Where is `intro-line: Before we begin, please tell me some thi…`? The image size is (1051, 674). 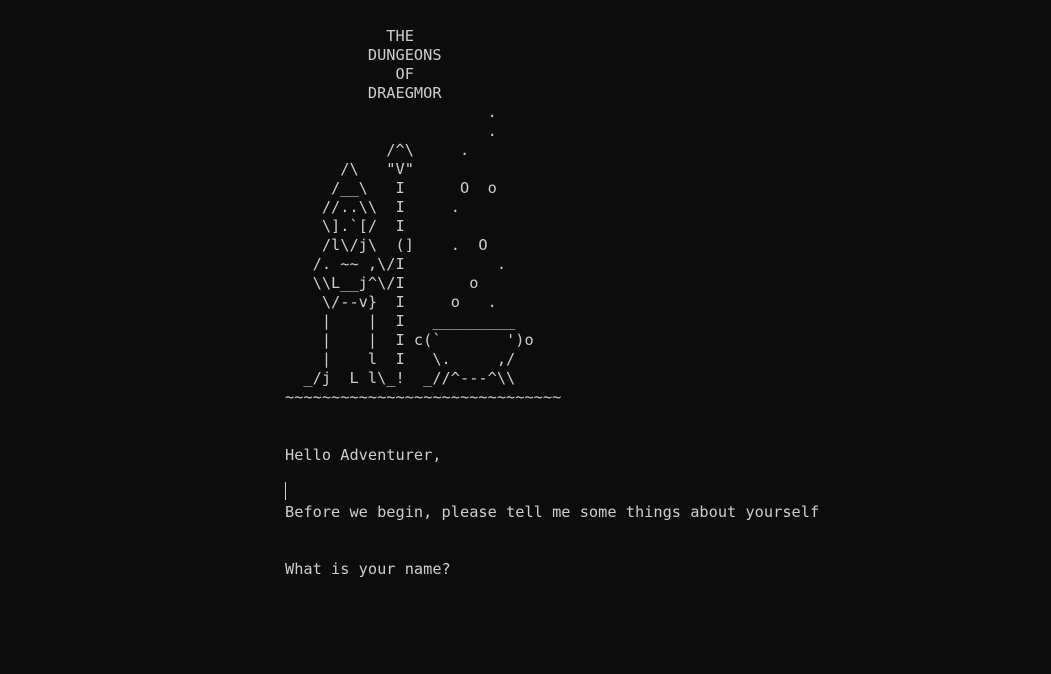
intro-line: Before we begin, please tell me some thi… is located at coordinates (552, 512).